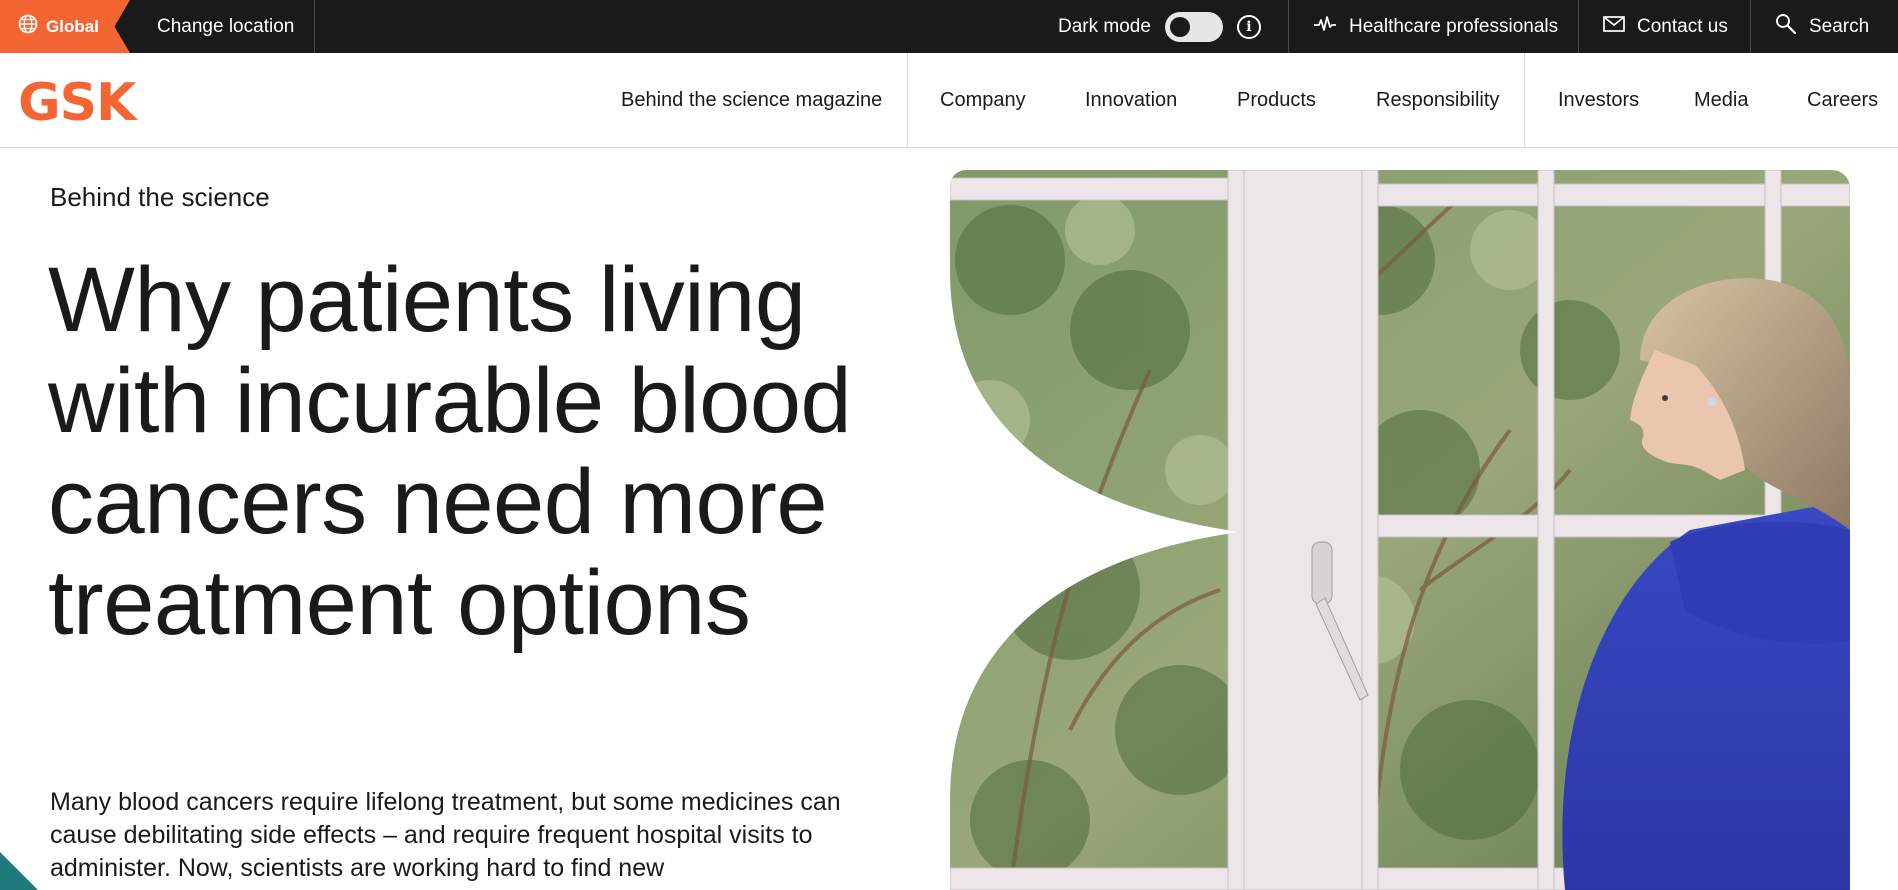  What do you see at coordinates (1248, 26) in the screenshot?
I see `info-icon: i` at bounding box center [1248, 26].